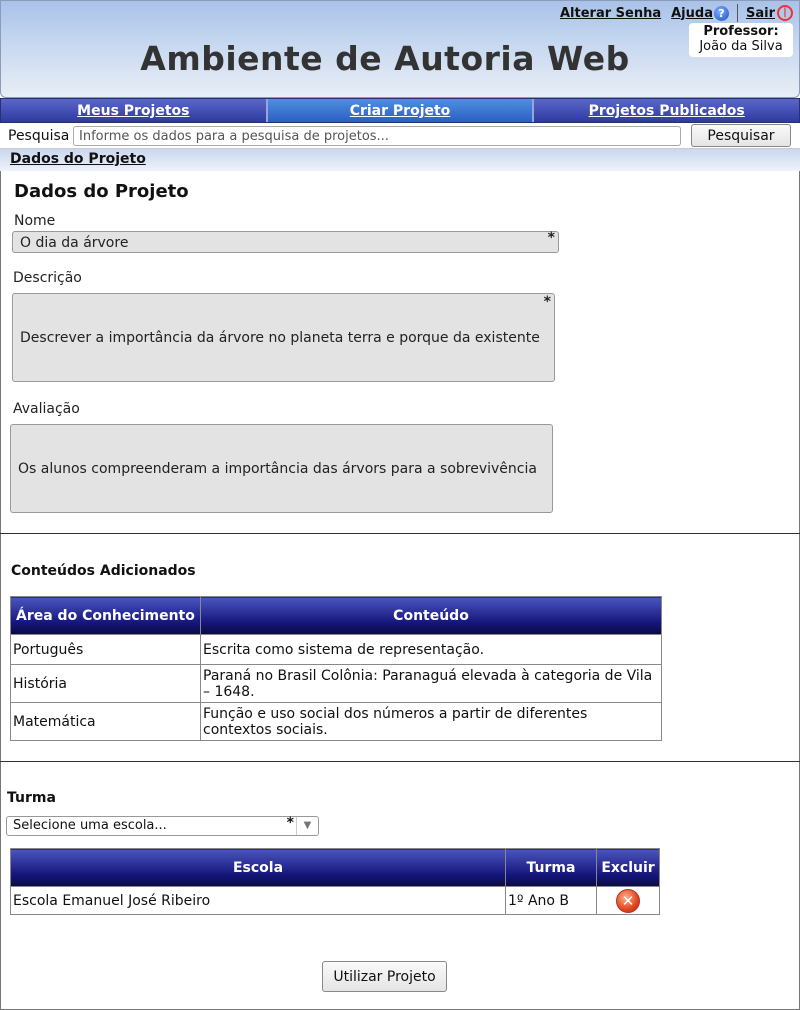 This screenshot has width=800, height=1010. What do you see at coordinates (741, 31) in the screenshot?
I see `professor-label: Professor:` at bounding box center [741, 31].